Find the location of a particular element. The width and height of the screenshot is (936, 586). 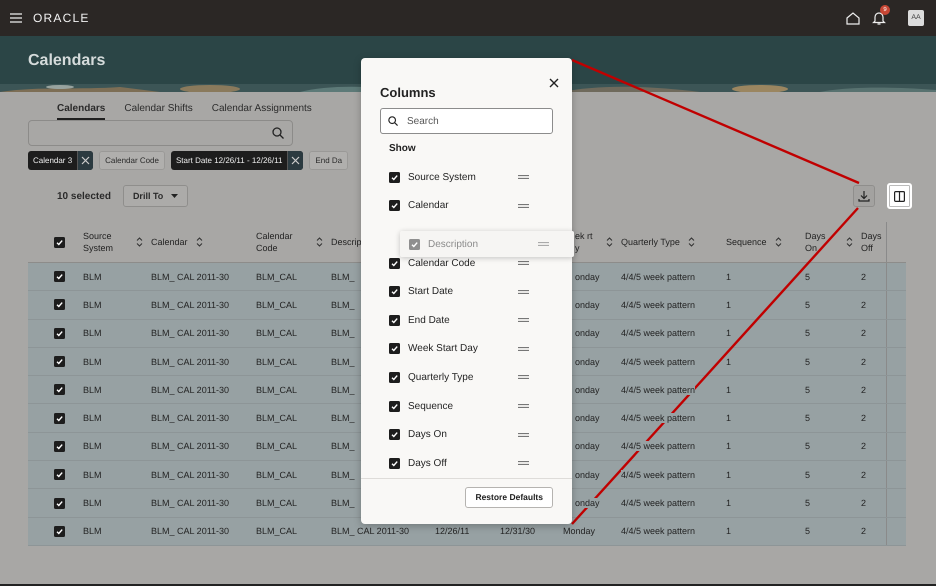

table-cell: Monday is located at coordinates (579, 531).